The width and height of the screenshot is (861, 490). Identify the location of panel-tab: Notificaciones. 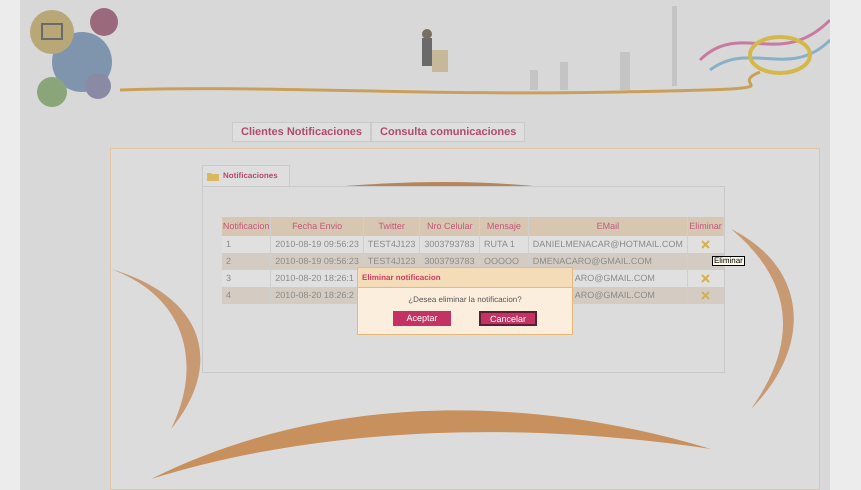
(246, 175).